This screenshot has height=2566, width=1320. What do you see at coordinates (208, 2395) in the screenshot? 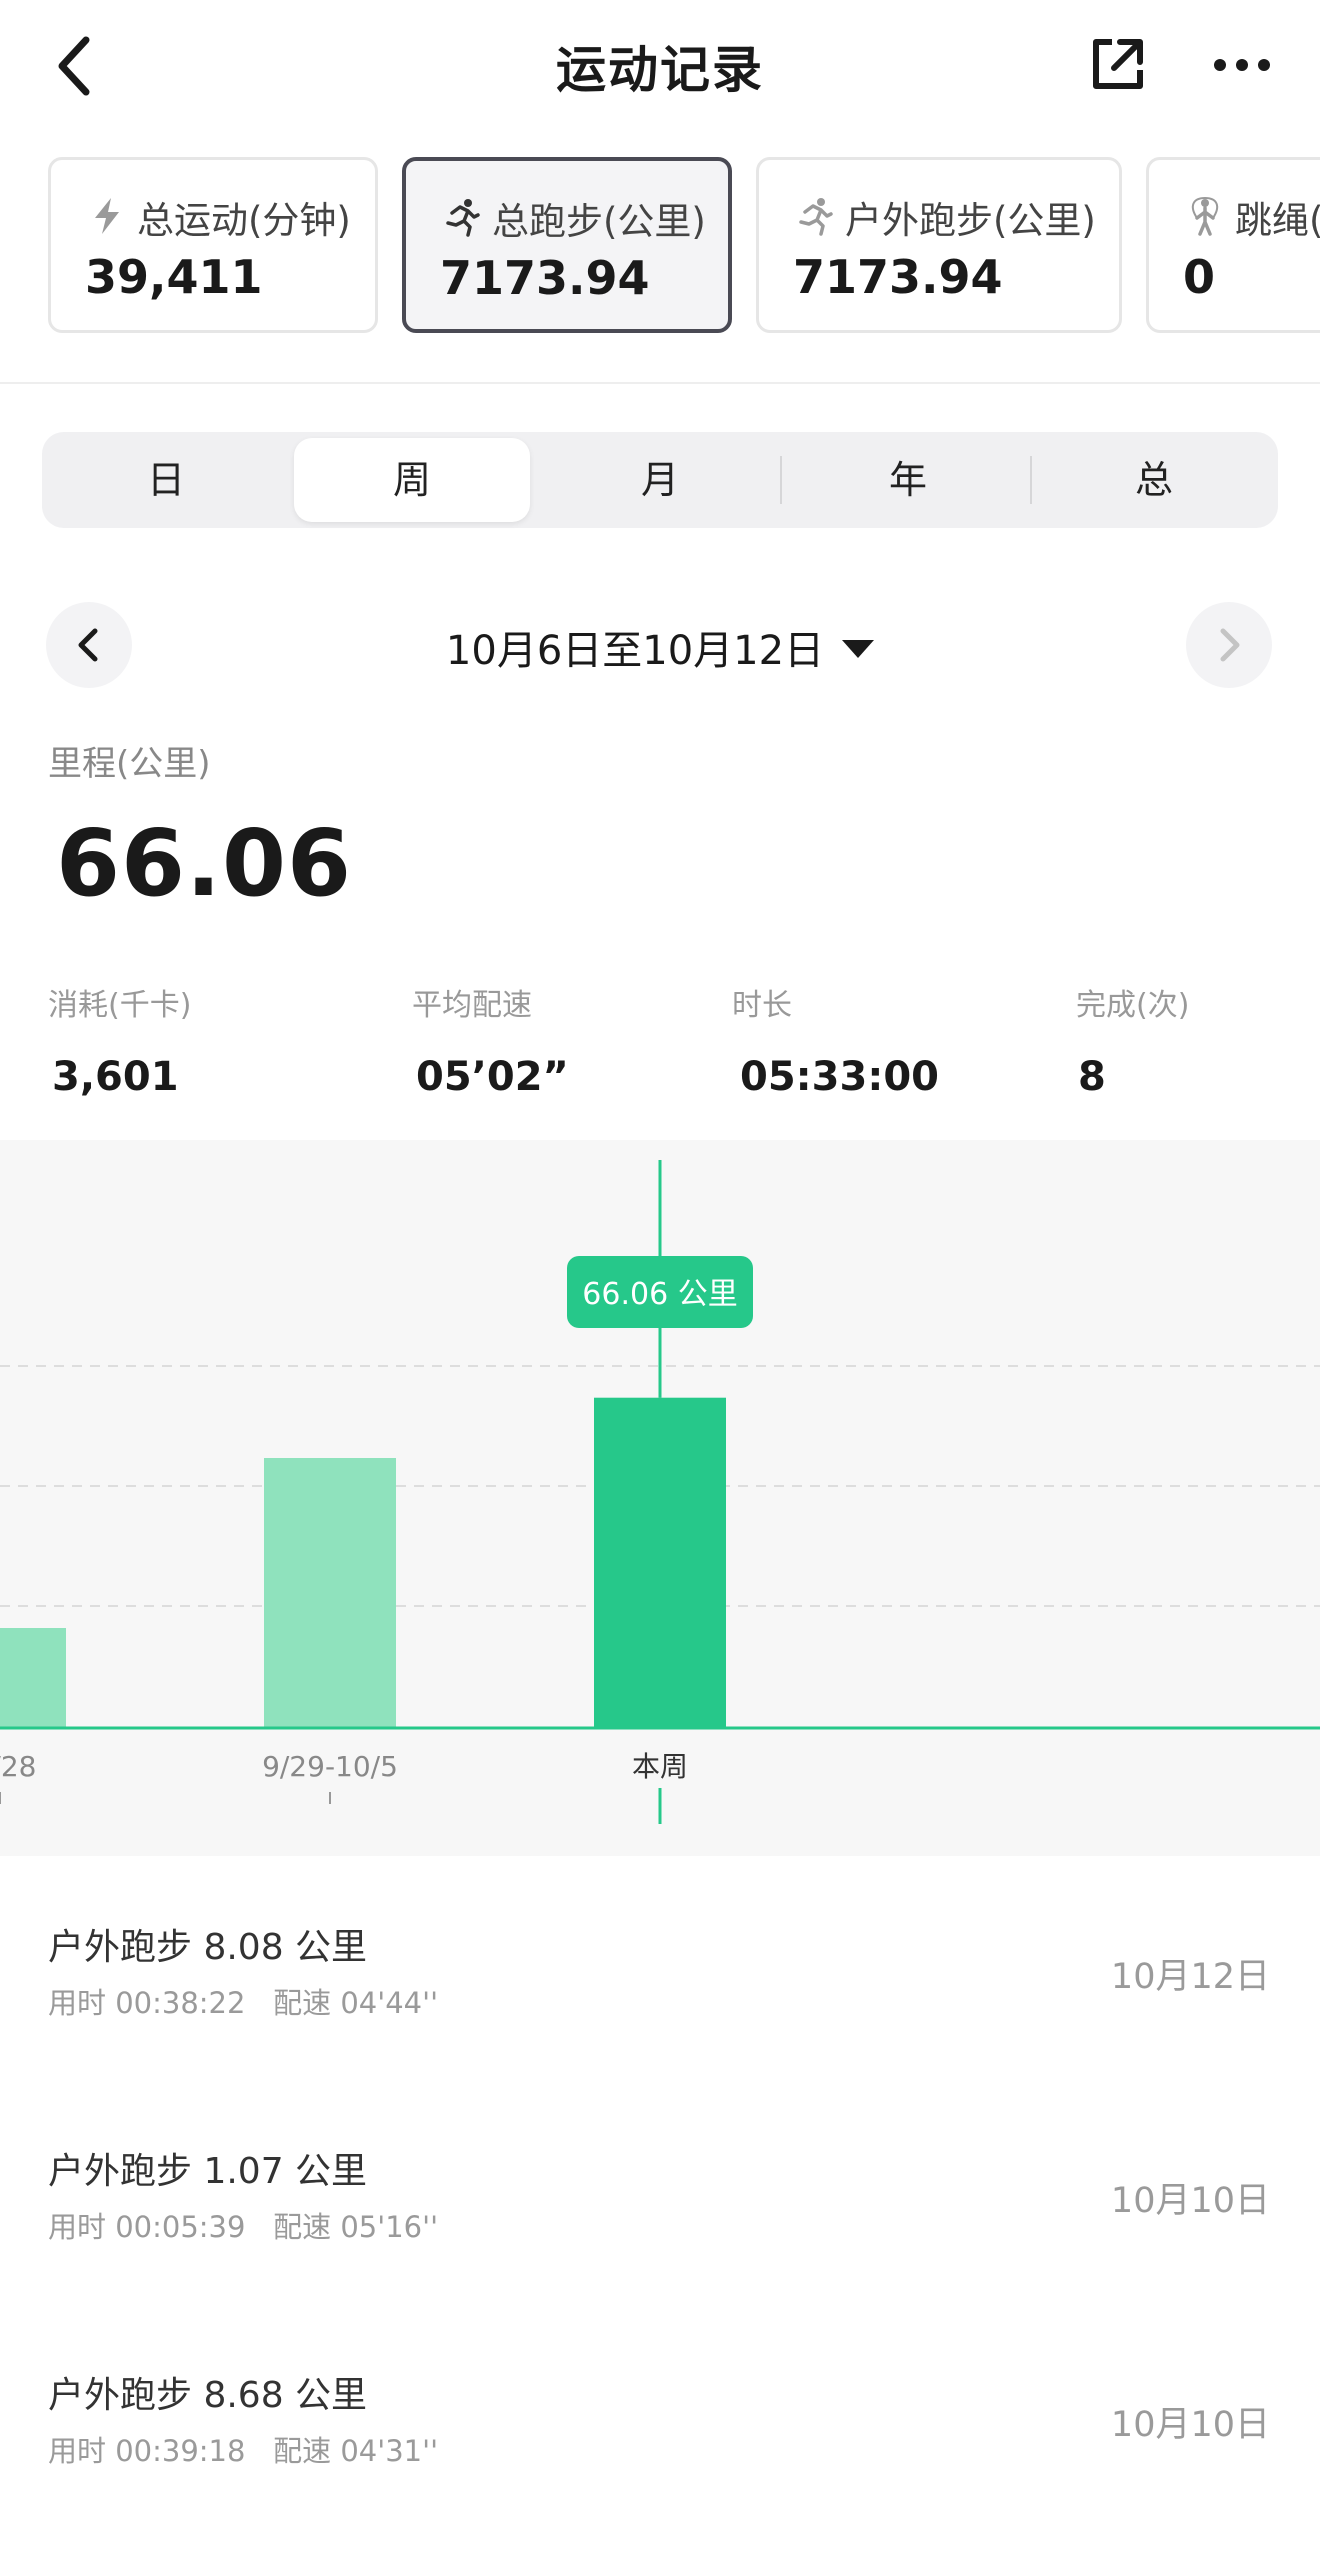
I see `activity-title: 户外跑步 8.68 公里` at bounding box center [208, 2395].